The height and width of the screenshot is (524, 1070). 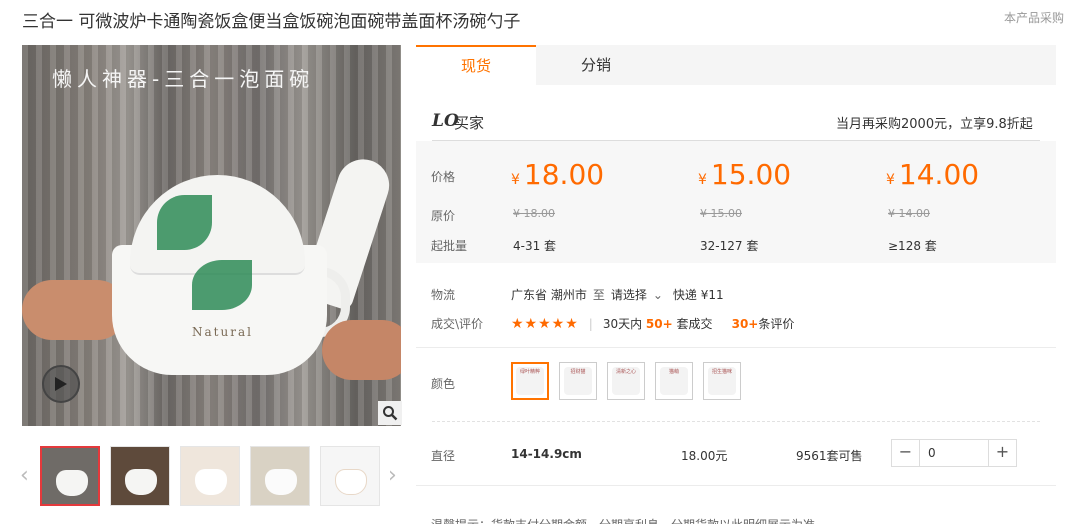 I want to click on reviews-label: 成交\评价, so click(x=457, y=324).